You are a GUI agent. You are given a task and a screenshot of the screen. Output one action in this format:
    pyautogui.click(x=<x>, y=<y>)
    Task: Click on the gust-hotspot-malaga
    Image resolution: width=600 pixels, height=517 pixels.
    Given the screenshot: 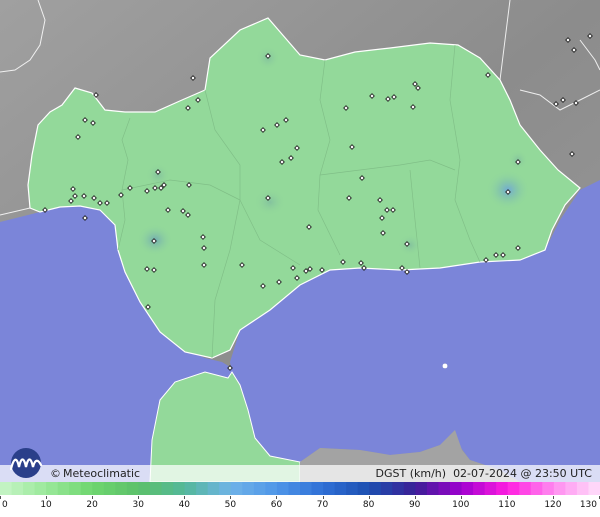 What is the action you would take?
    pyautogui.click(x=270, y=202)
    